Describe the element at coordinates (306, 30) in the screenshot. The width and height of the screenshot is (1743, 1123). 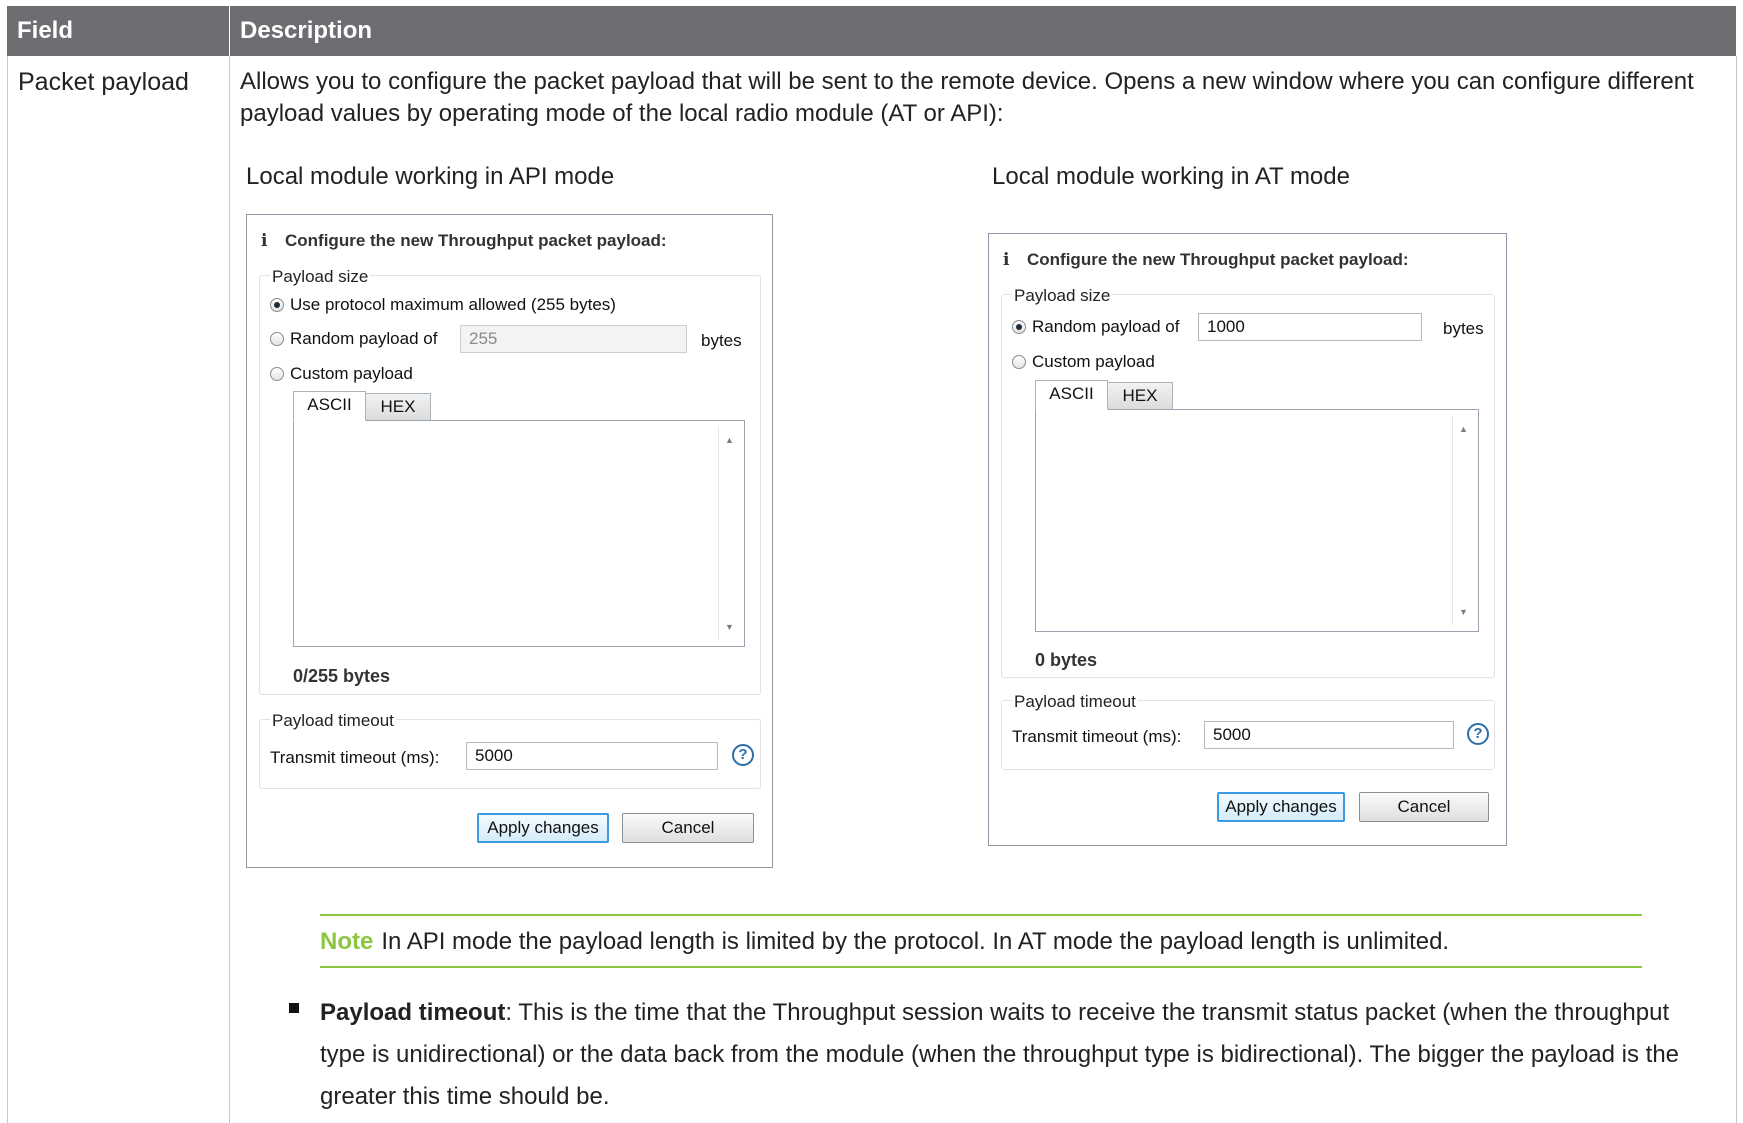
I see `header-description: Description` at that location.